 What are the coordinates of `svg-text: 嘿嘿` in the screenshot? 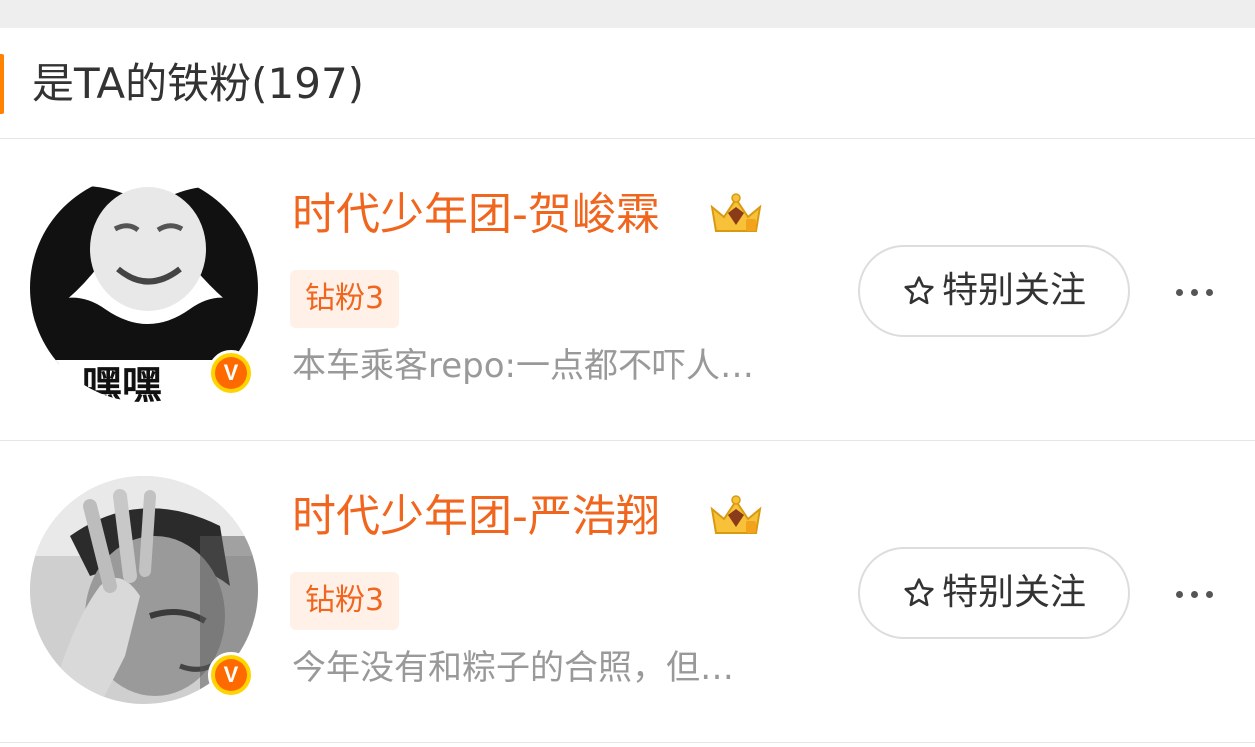 It's located at (122, 382).